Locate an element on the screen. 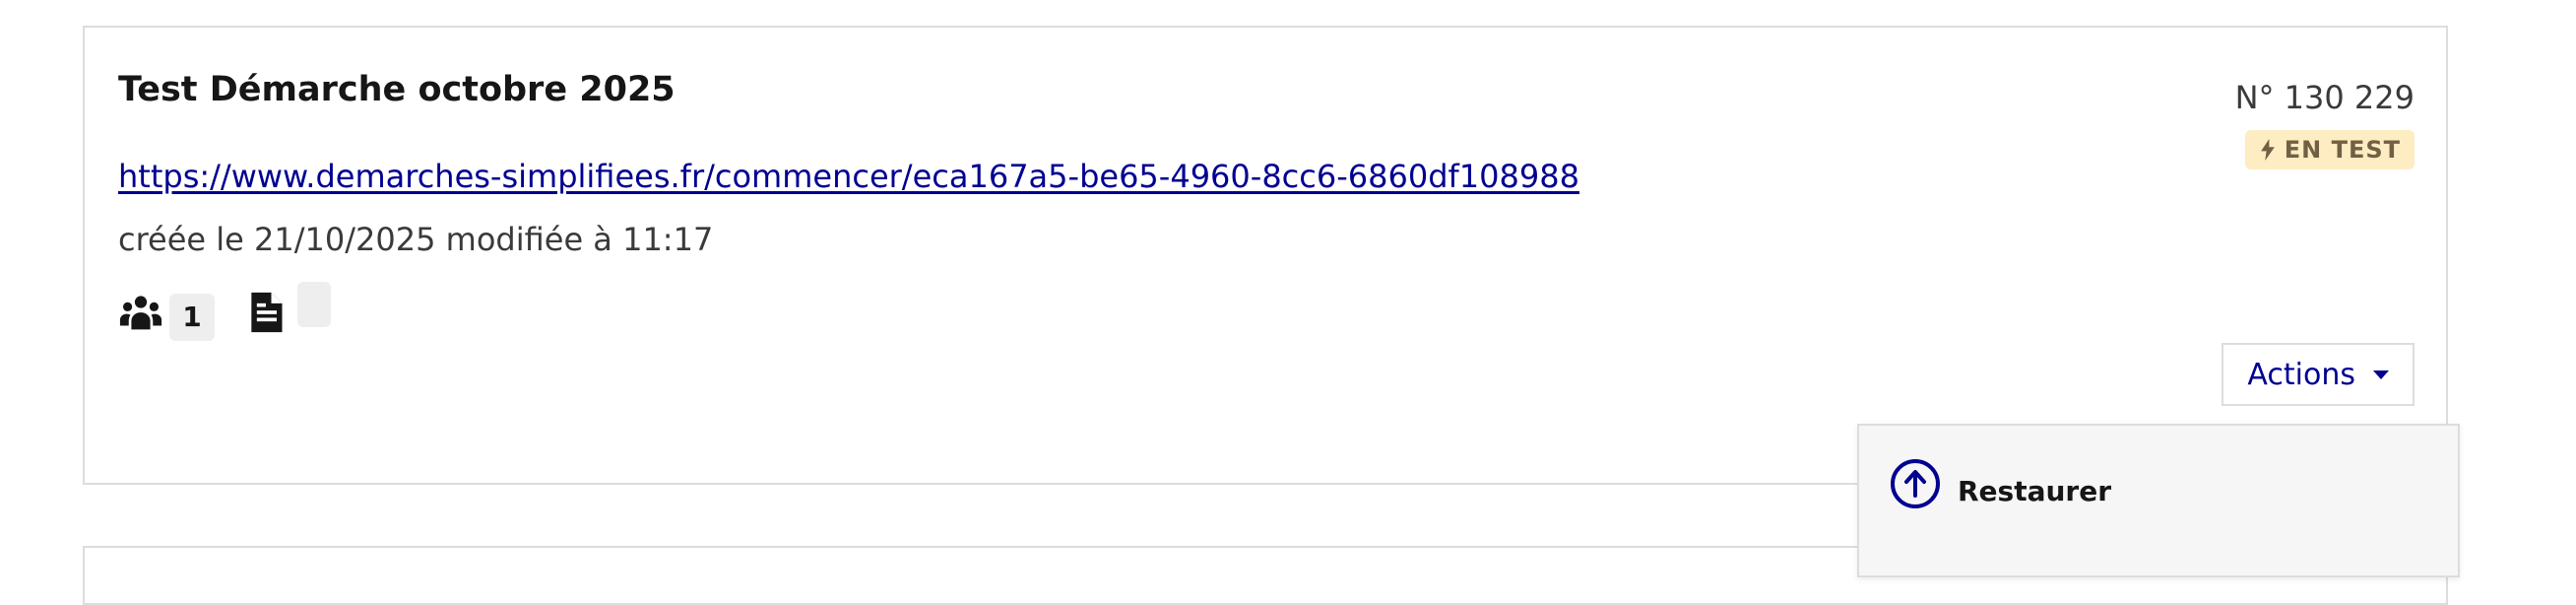  lightning-icon is located at coordinates (2267, 150).